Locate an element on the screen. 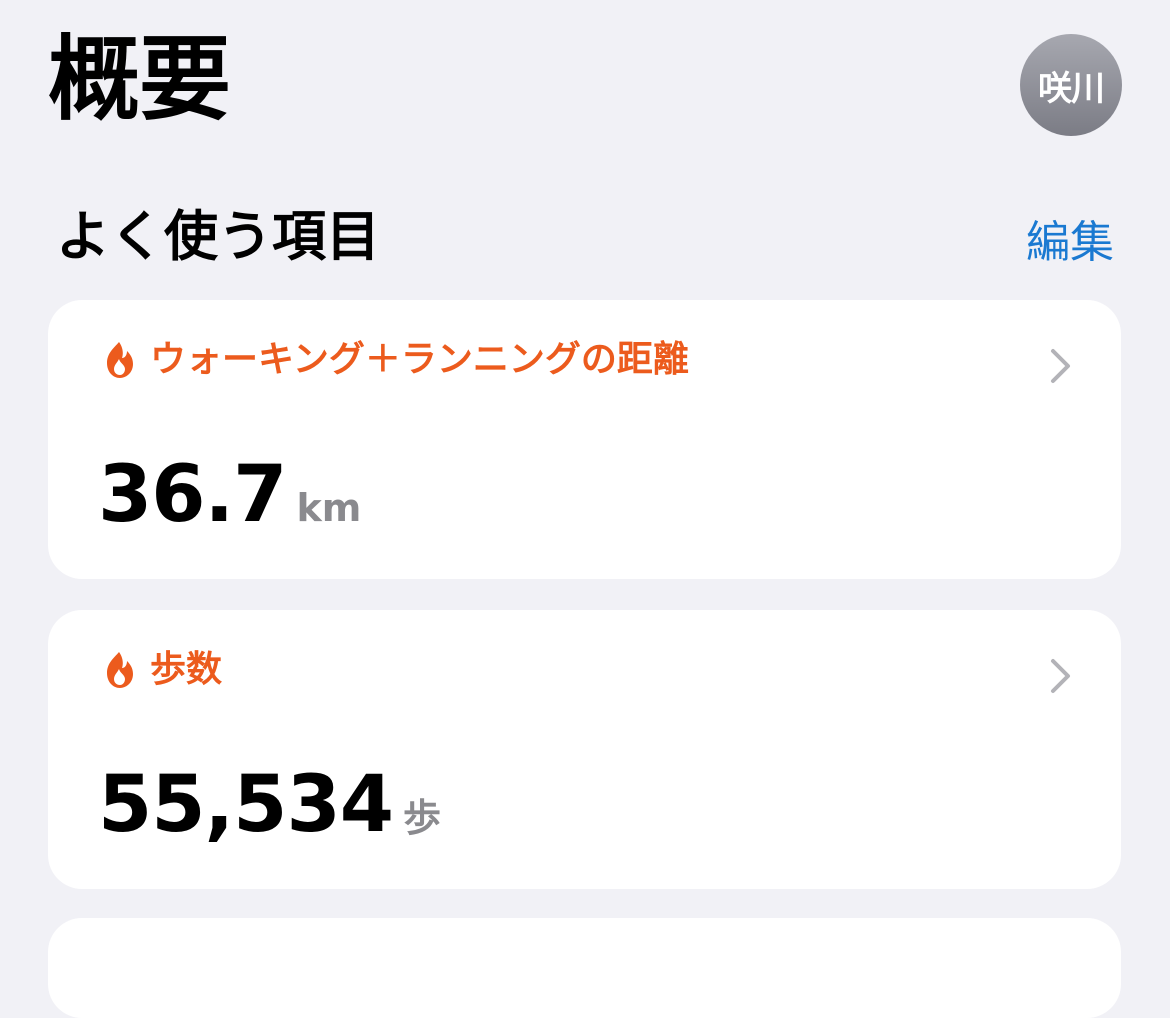  card-title: 歩数 is located at coordinates (186, 669).